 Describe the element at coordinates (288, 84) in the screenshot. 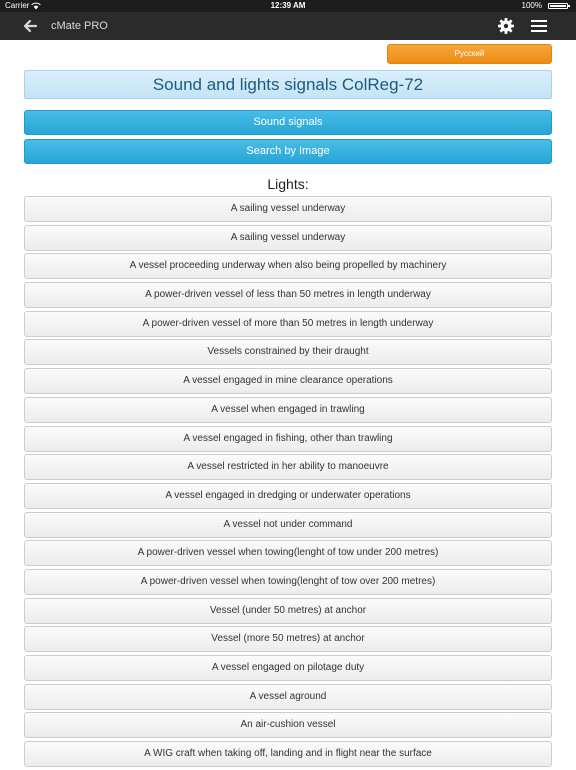

I see `page-title: Sound and lights signals ColReg-72` at that location.